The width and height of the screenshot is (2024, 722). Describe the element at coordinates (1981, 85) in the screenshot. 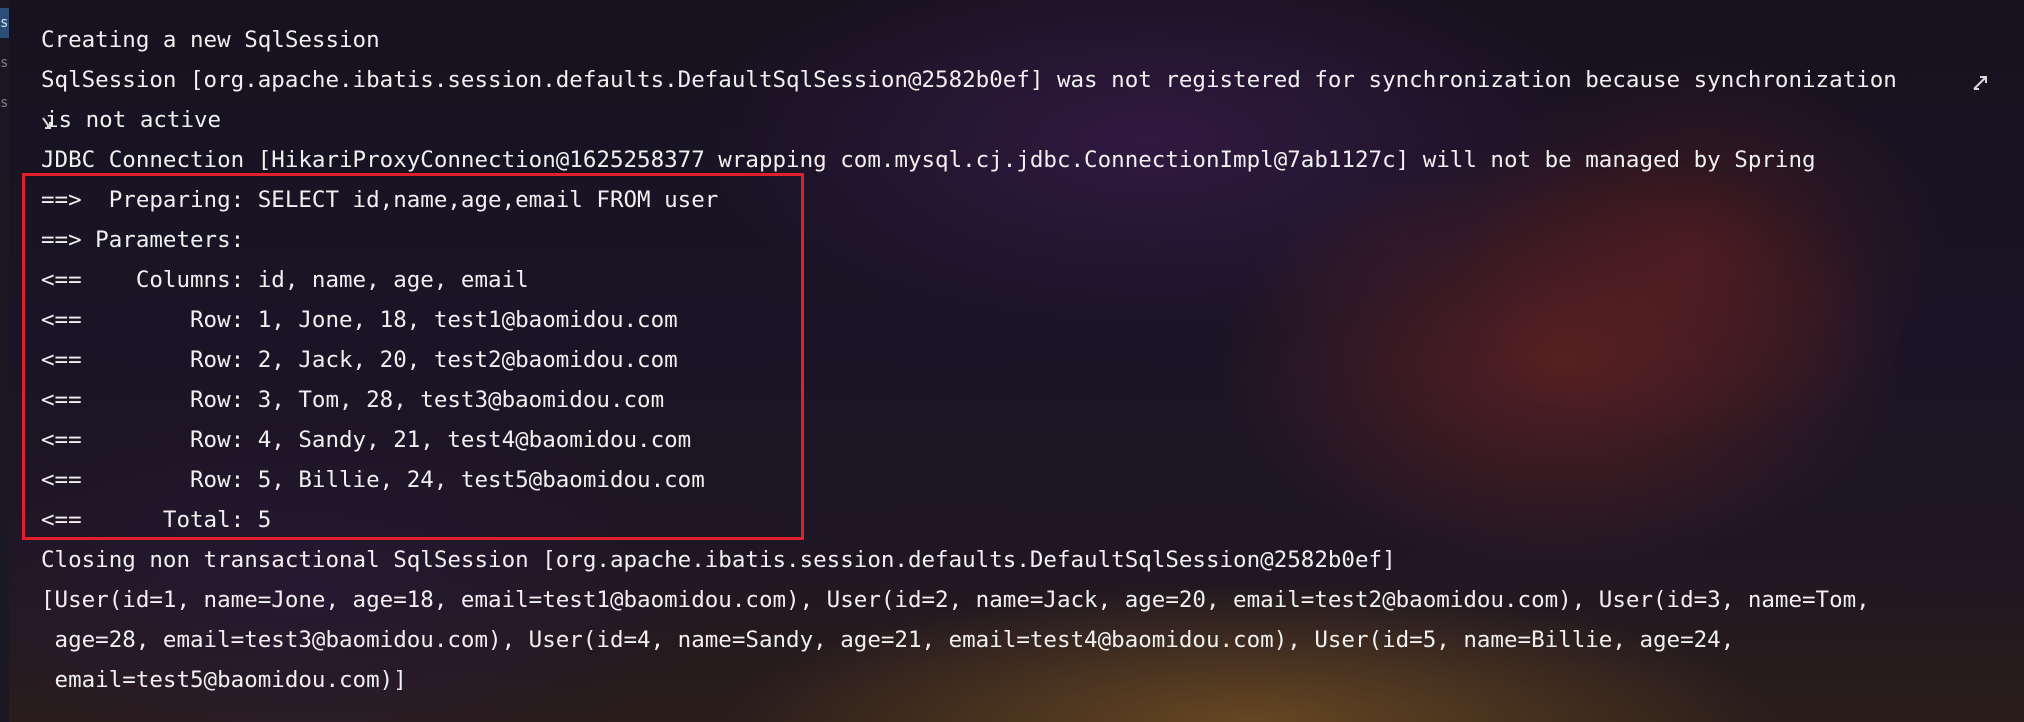

I see `soft-wrap-arrow-icon` at that location.